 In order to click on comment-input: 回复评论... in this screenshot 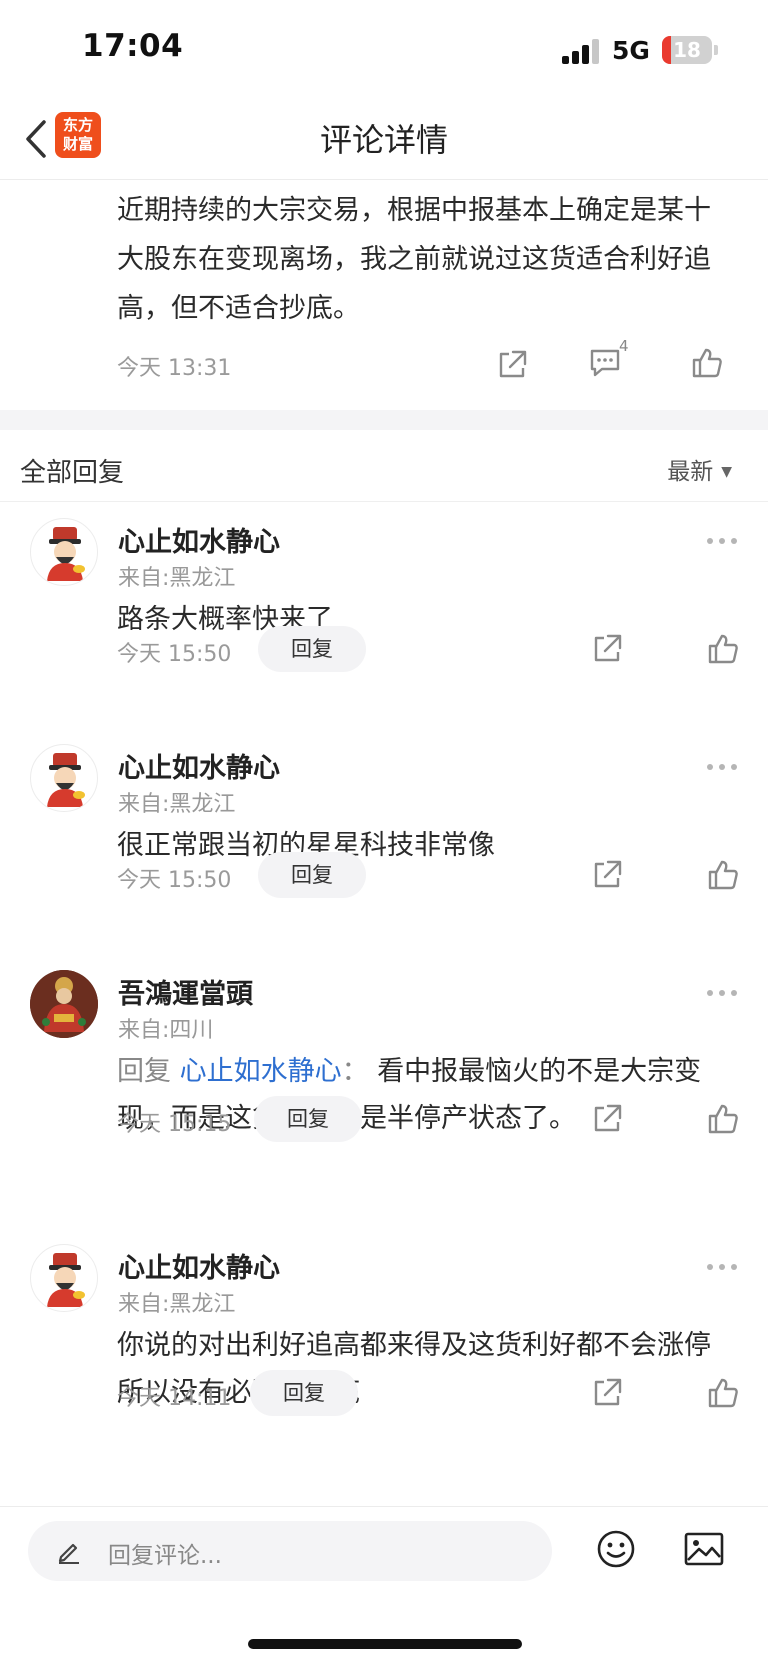, I will do `click(290, 1551)`.